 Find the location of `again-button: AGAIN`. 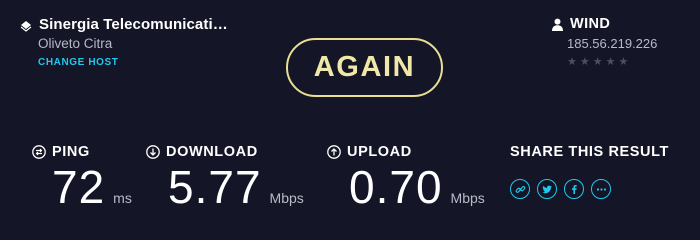

again-button: AGAIN is located at coordinates (364, 67).